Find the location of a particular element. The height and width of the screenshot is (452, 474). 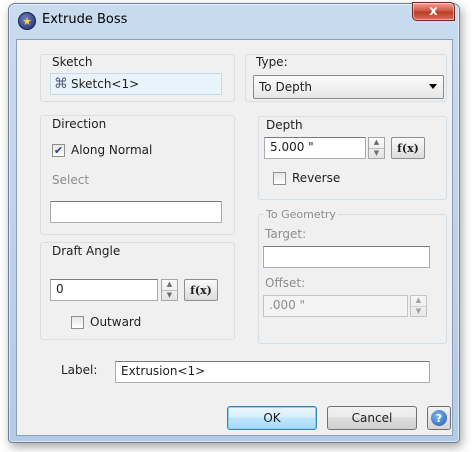

offset-spinner: ▲ ▼ is located at coordinates (418, 306).